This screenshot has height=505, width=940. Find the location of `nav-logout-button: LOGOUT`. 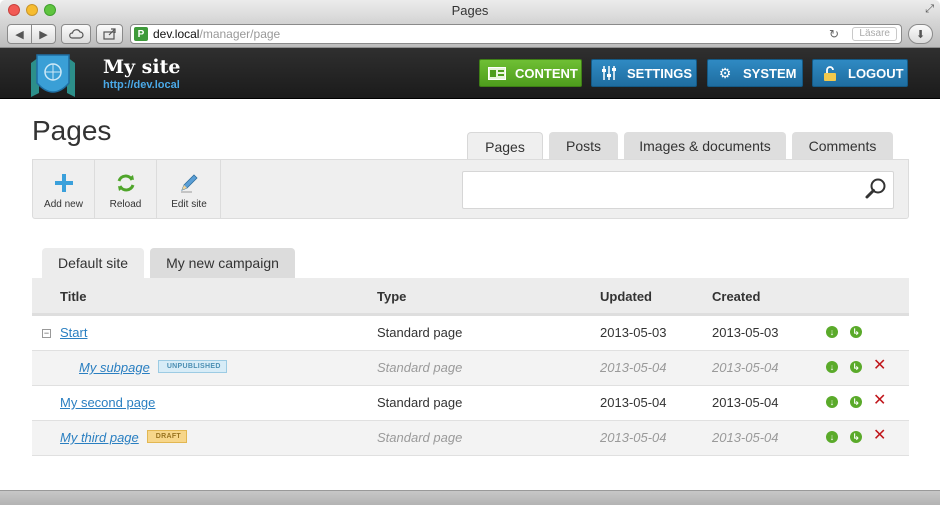

nav-logout-button: LOGOUT is located at coordinates (860, 73).